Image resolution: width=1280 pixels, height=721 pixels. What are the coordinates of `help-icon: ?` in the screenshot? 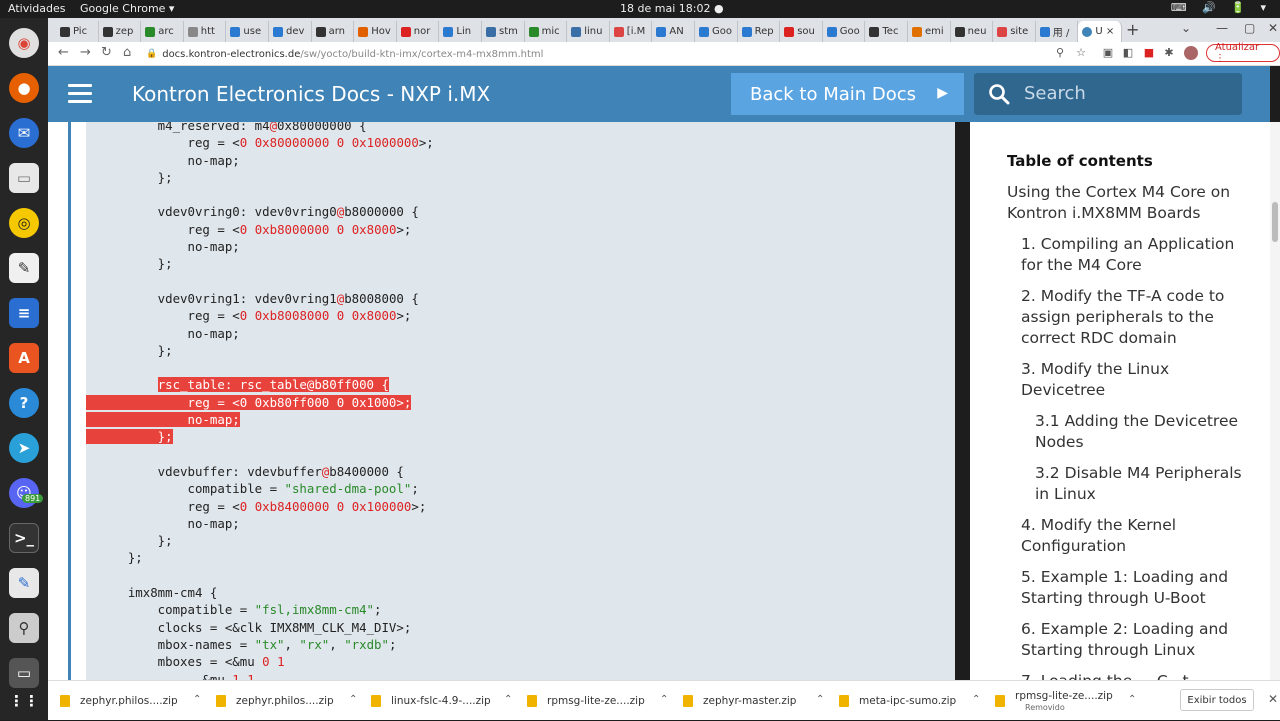 It's located at (24, 403).